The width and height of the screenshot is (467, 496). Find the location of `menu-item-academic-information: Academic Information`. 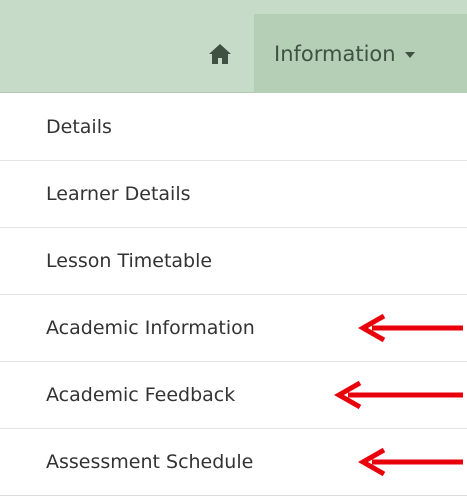

menu-item-academic-information: Academic Information is located at coordinates (233, 328).